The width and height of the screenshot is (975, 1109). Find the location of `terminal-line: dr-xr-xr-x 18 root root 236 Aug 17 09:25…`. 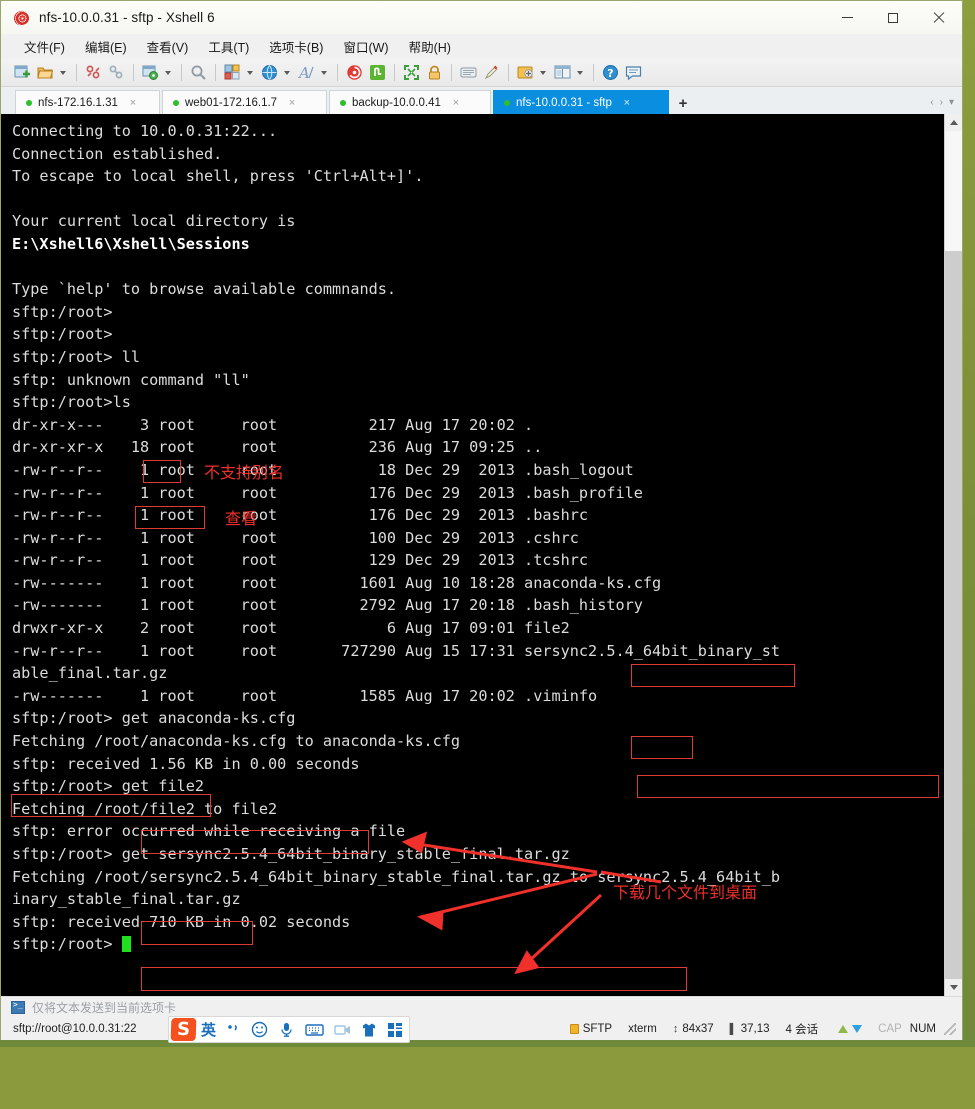

terminal-line: dr-xr-xr-x 18 root root 236 Aug 17 09:25… is located at coordinates (277, 447).